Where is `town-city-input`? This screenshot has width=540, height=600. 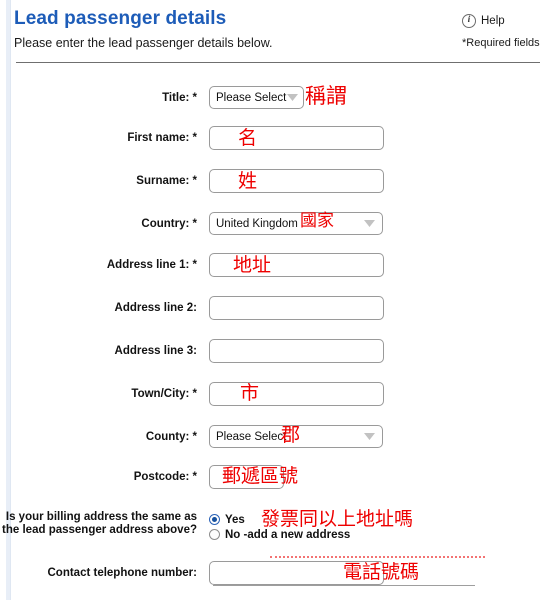
town-city-input is located at coordinates (296, 394).